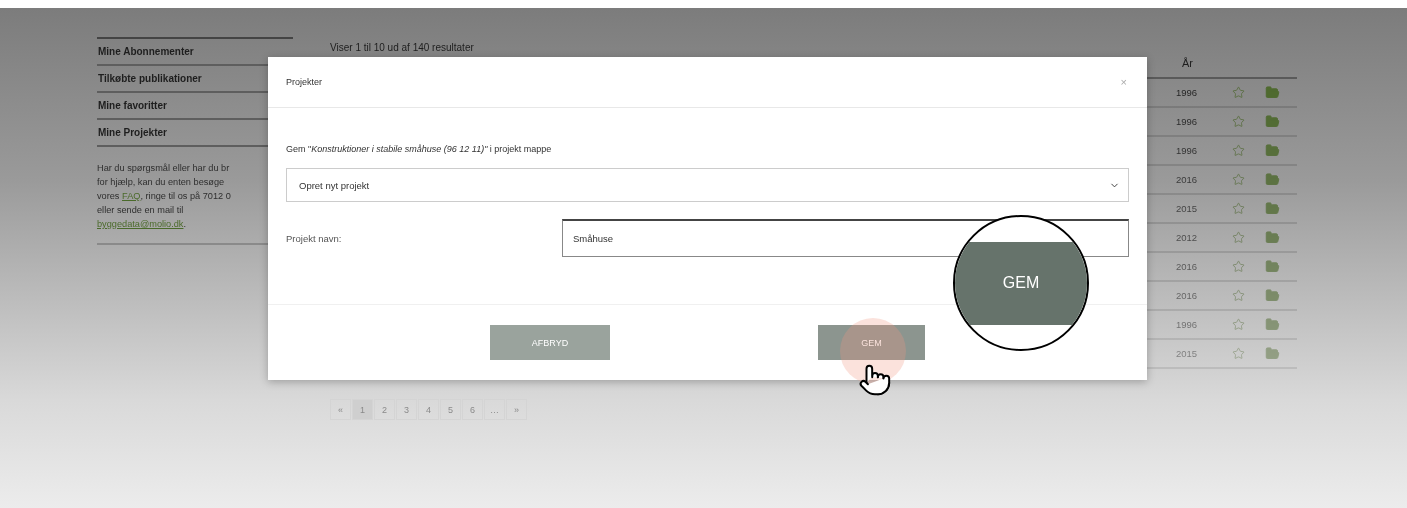 The height and width of the screenshot is (508, 1407). What do you see at coordinates (1187, 64) in the screenshot?
I see `column-header: År` at bounding box center [1187, 64].